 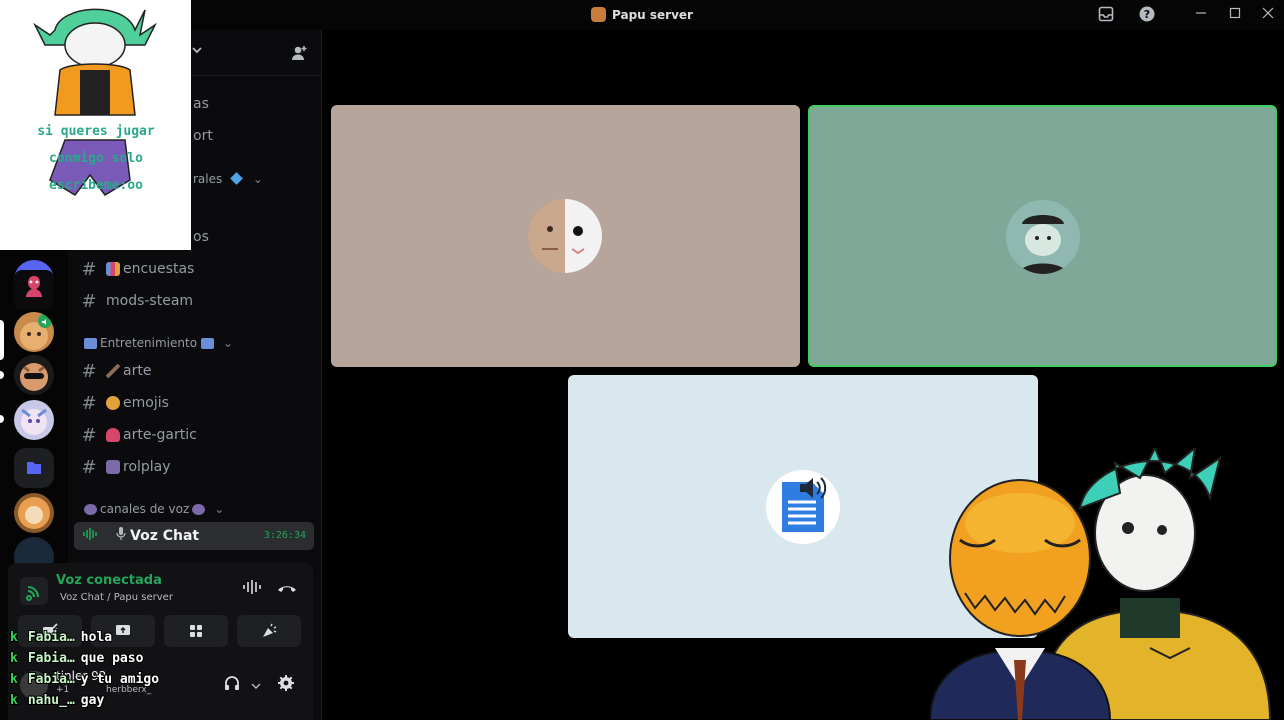 What do you see at coordinates (201, 237) in the screenshot?
I see `channel-label-partial: os` at bounding box center [201, 237].